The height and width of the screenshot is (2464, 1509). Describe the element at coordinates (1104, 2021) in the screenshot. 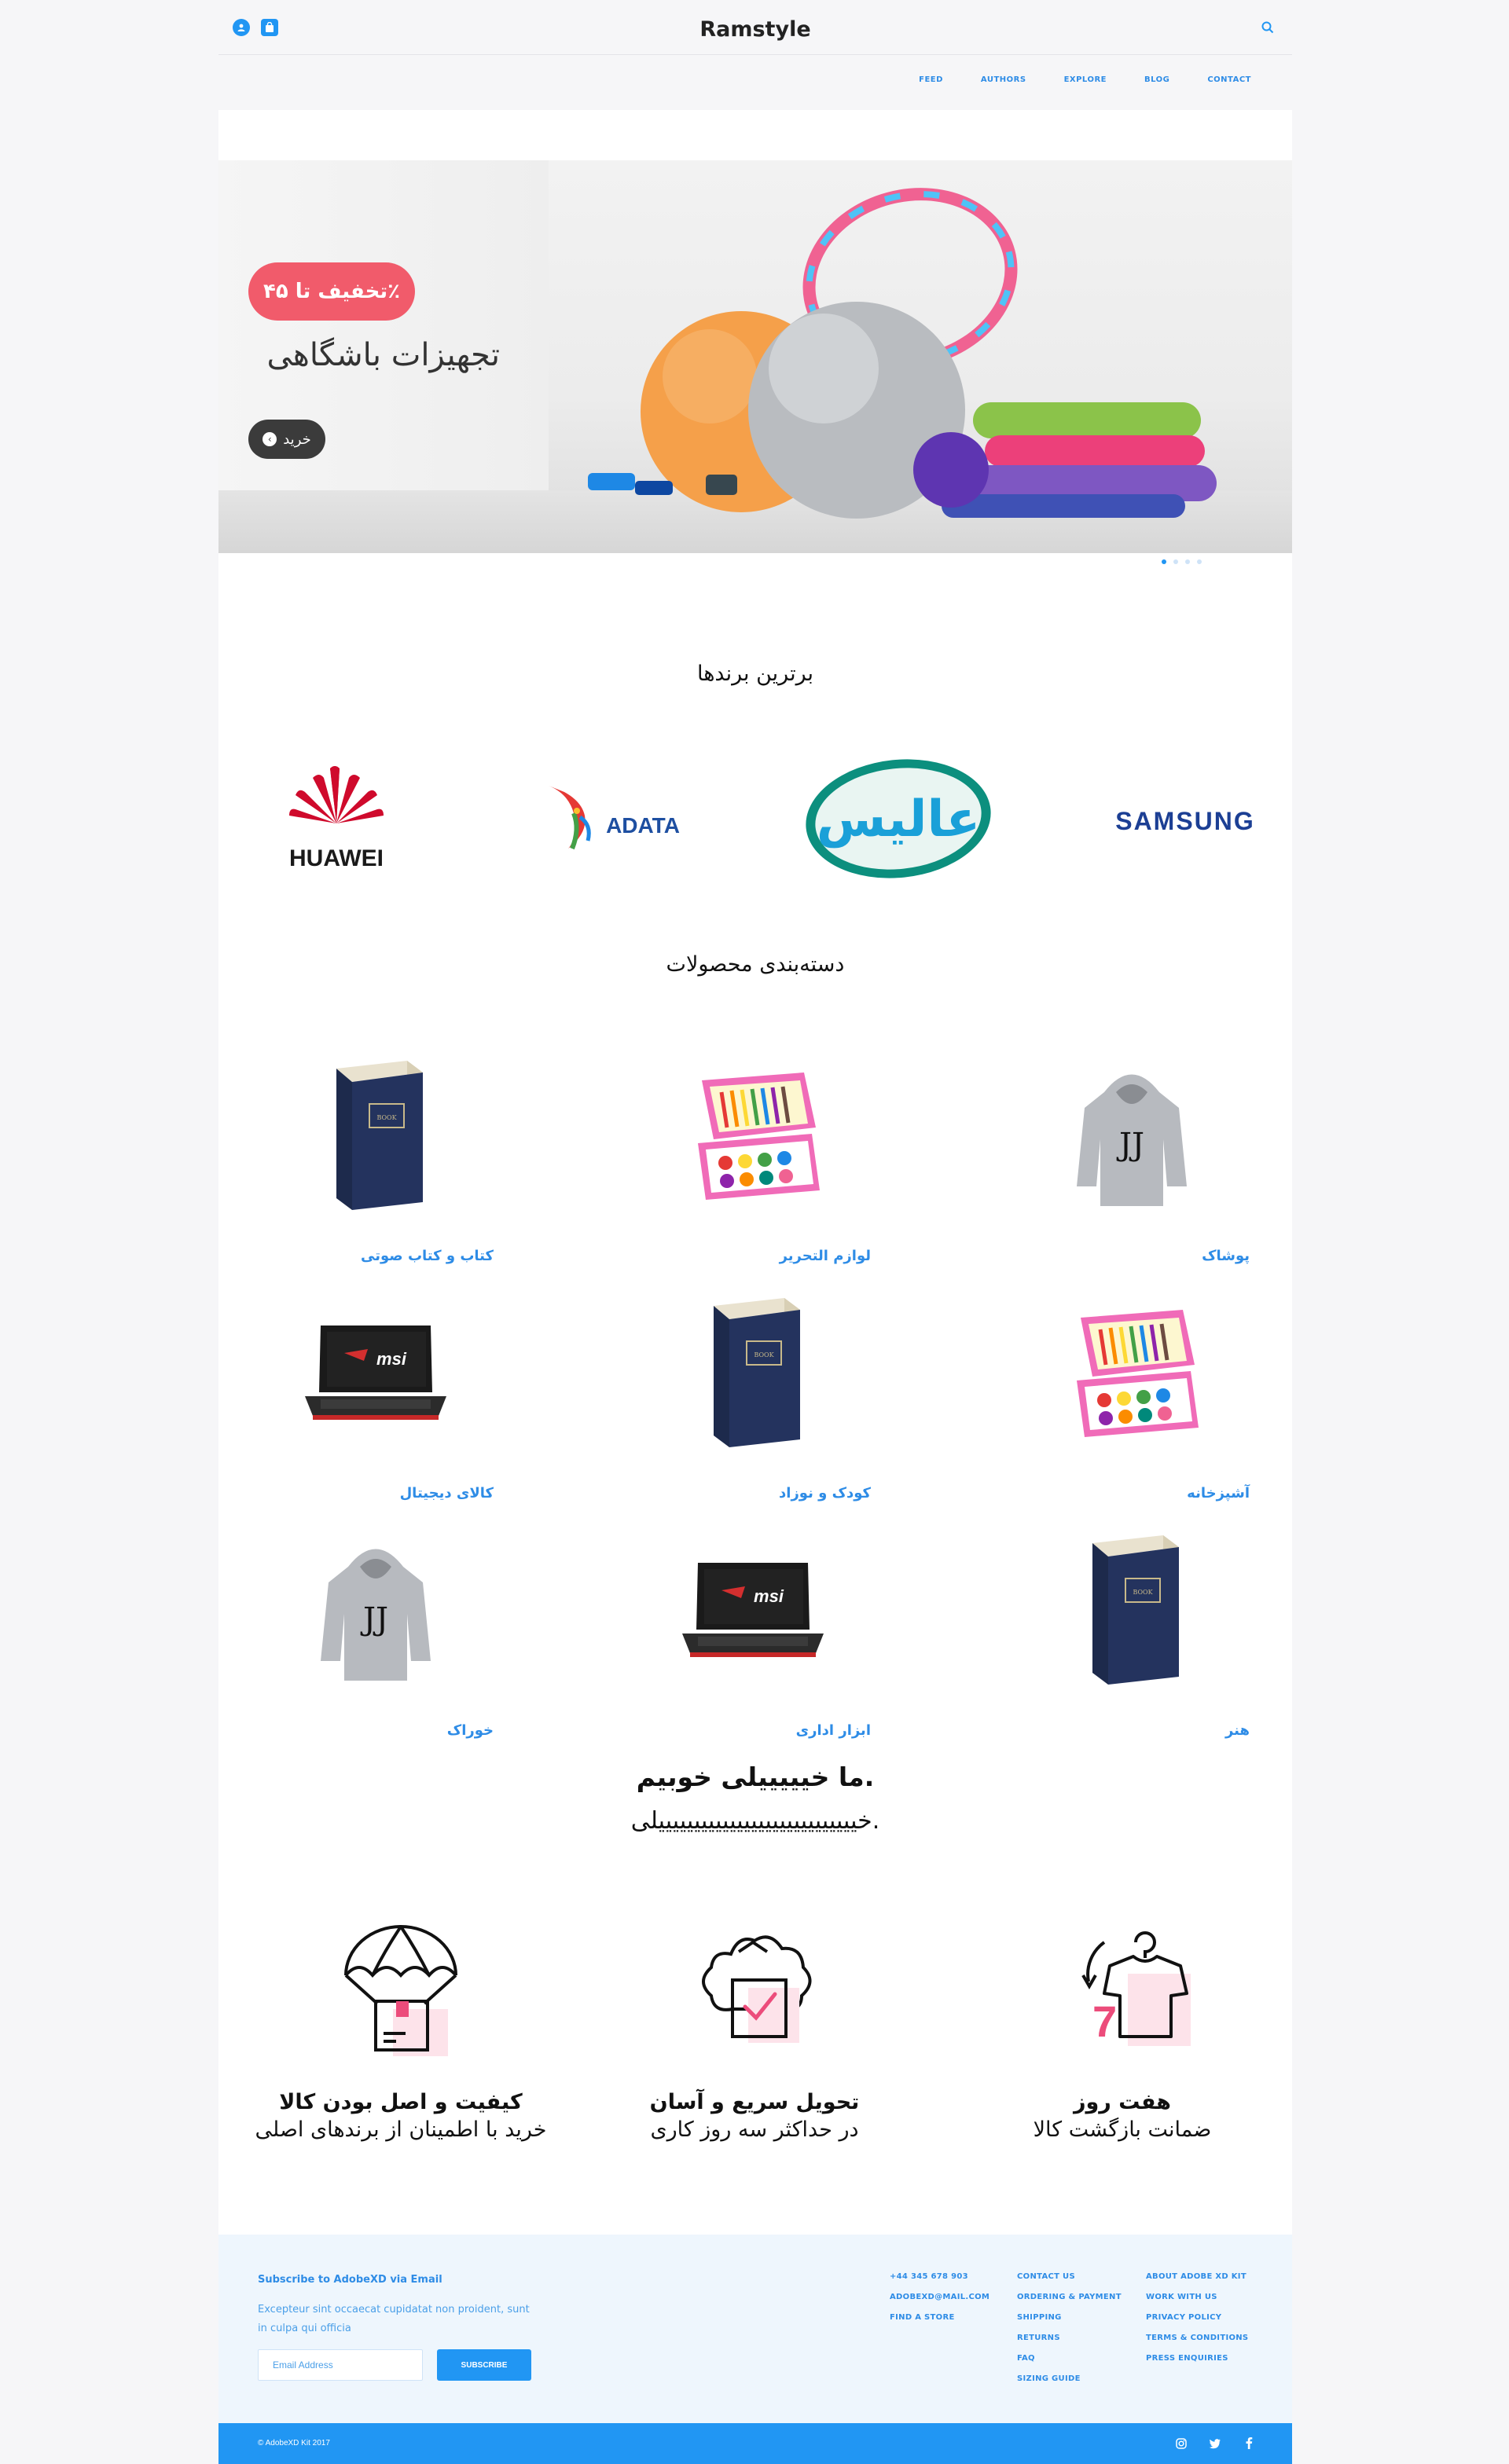

I see `return-days-badge: 7` at that location.